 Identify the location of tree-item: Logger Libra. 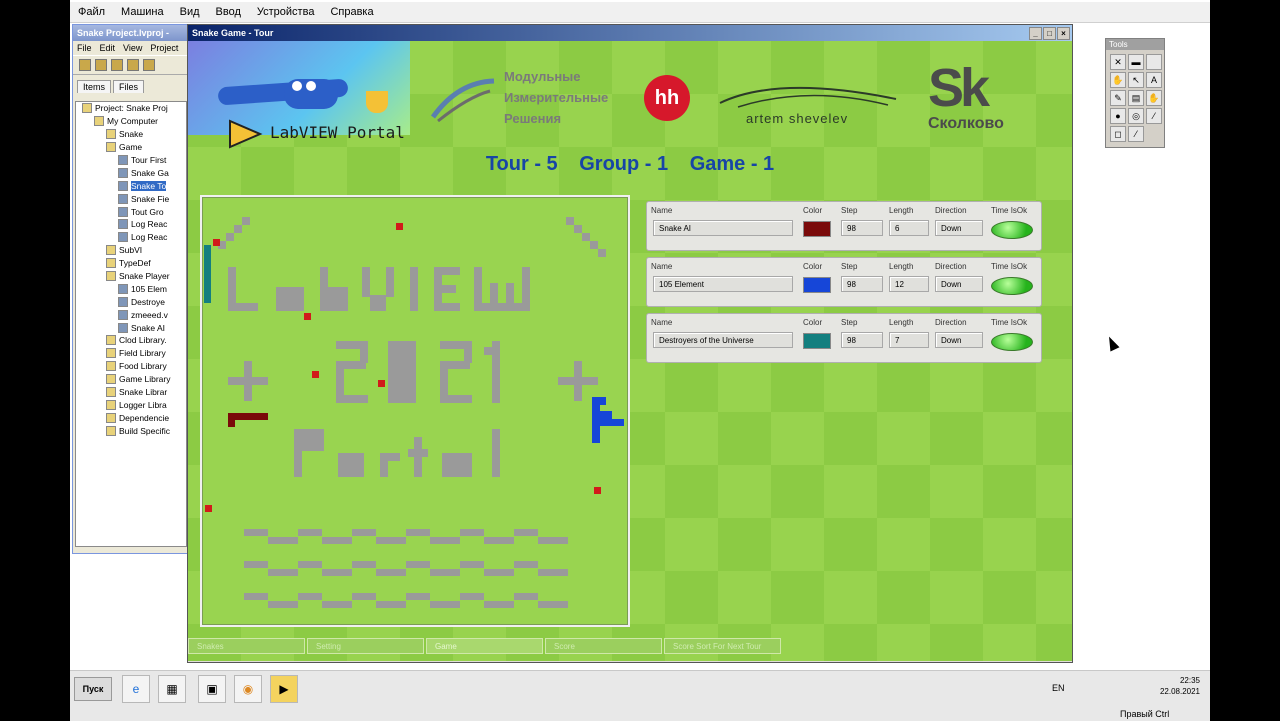
(131, 404).